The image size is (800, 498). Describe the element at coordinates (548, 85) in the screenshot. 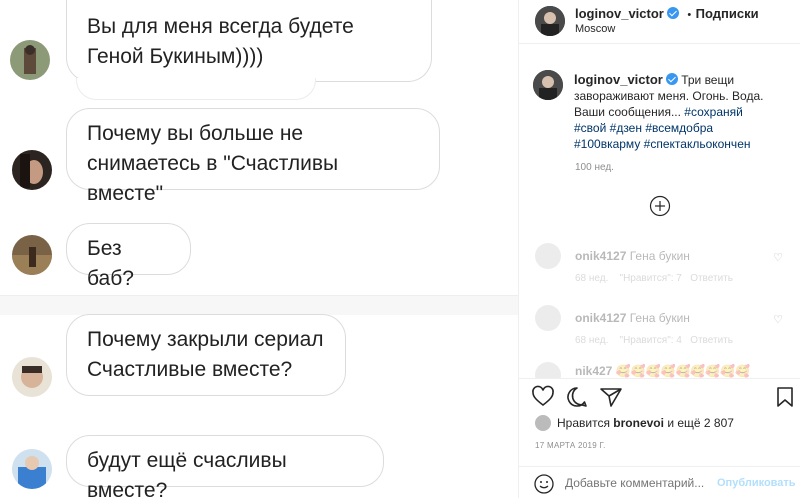

I see `caption-avatar` at that location.